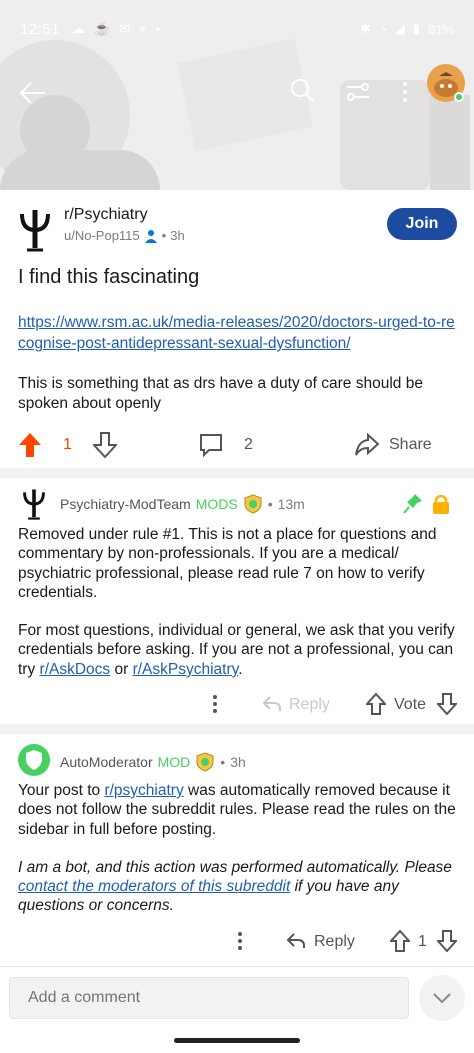  I want to click on post-title: I find this fascinating, so click(109, 277).